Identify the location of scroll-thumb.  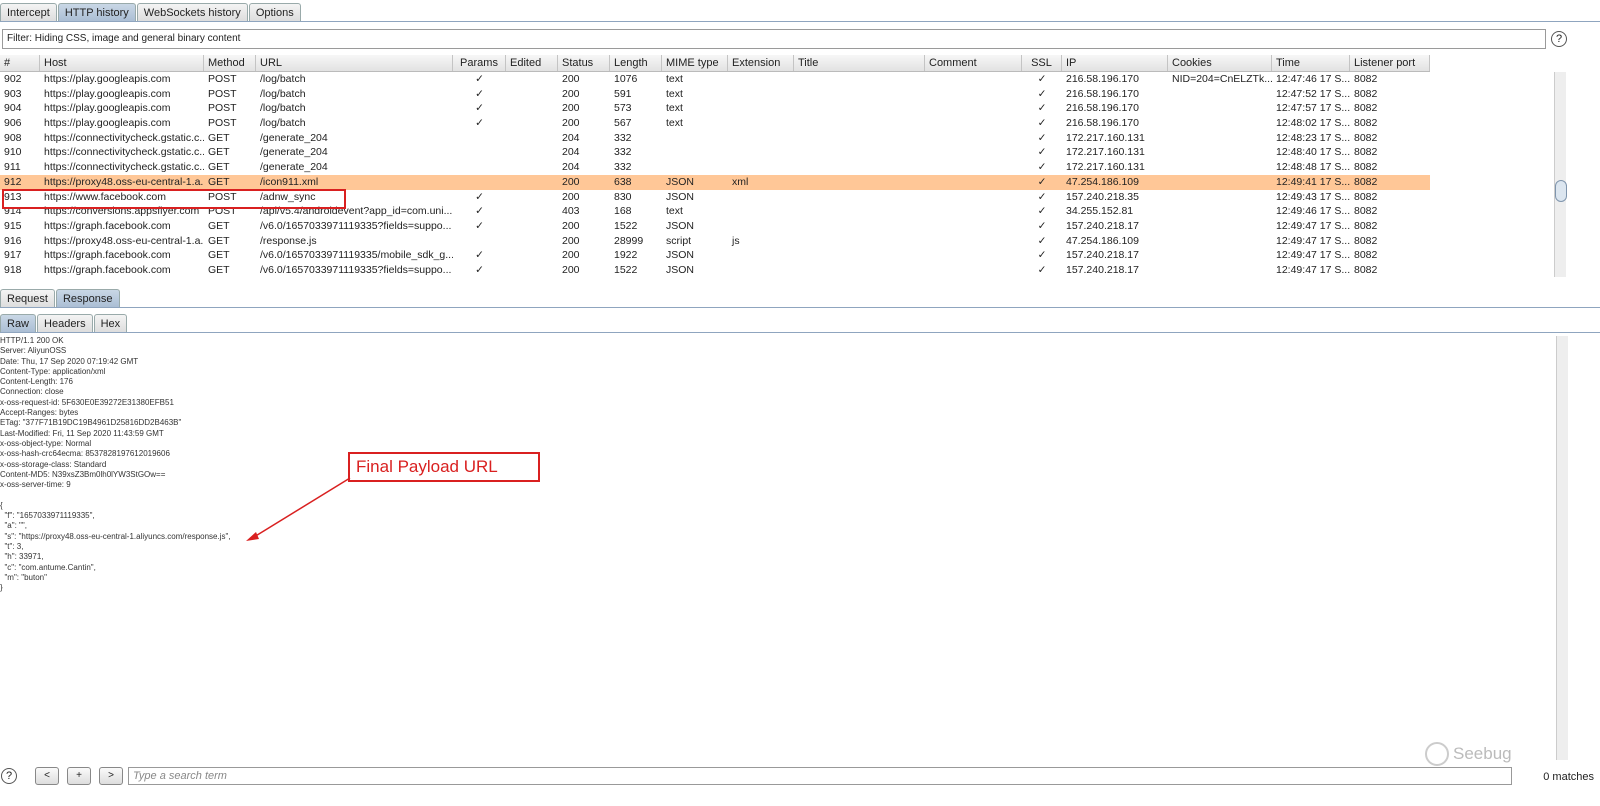
(1561, 191).